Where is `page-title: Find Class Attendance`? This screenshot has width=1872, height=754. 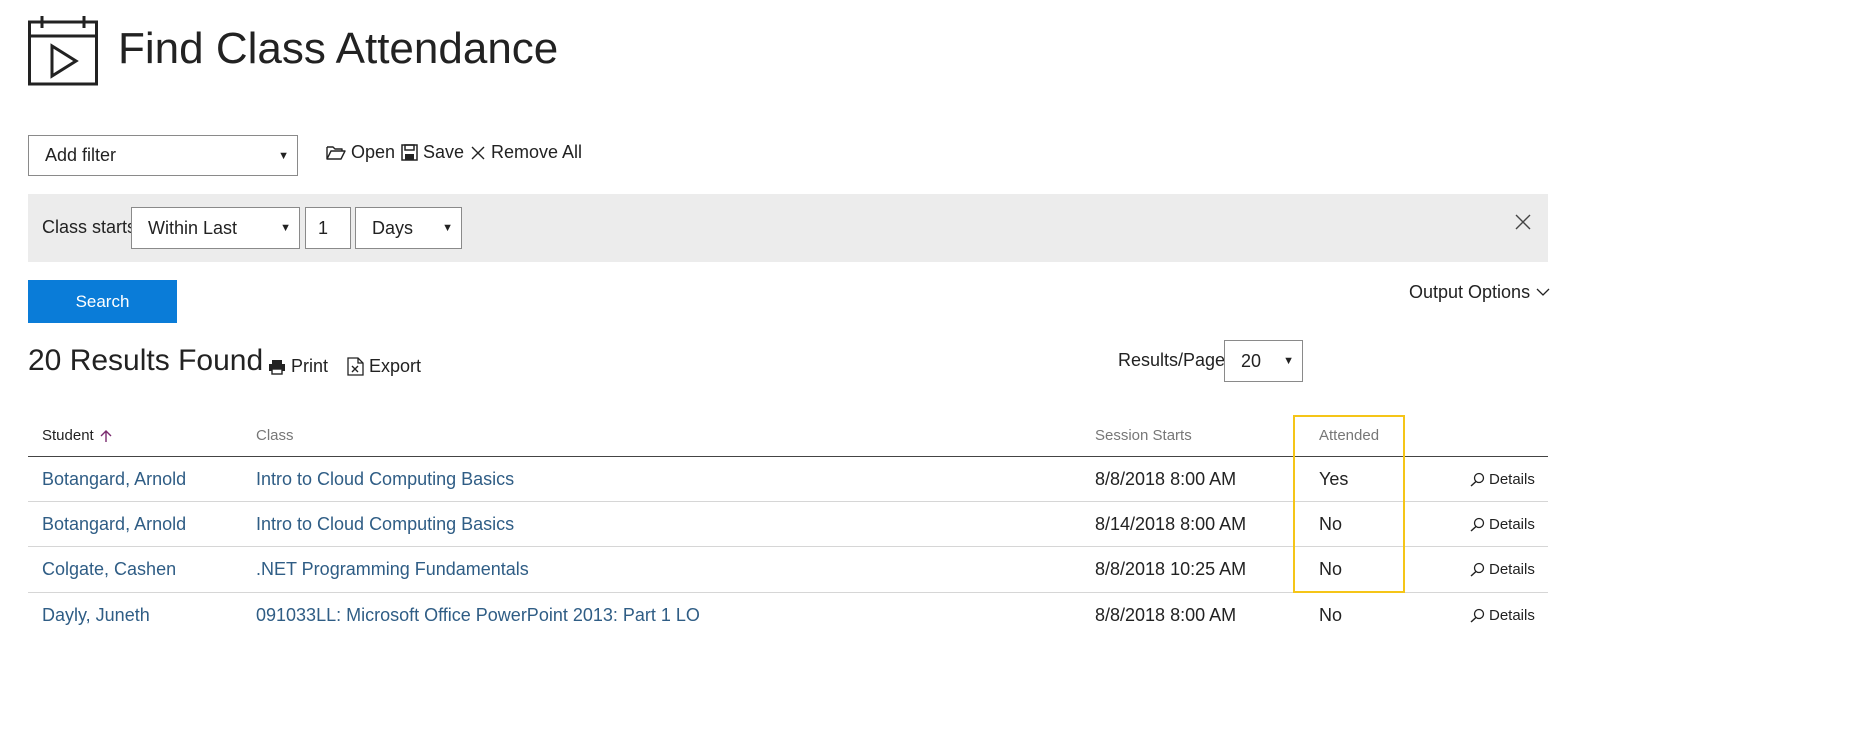
page-title: Find Class Attendance is located at coordinates (338, 48).